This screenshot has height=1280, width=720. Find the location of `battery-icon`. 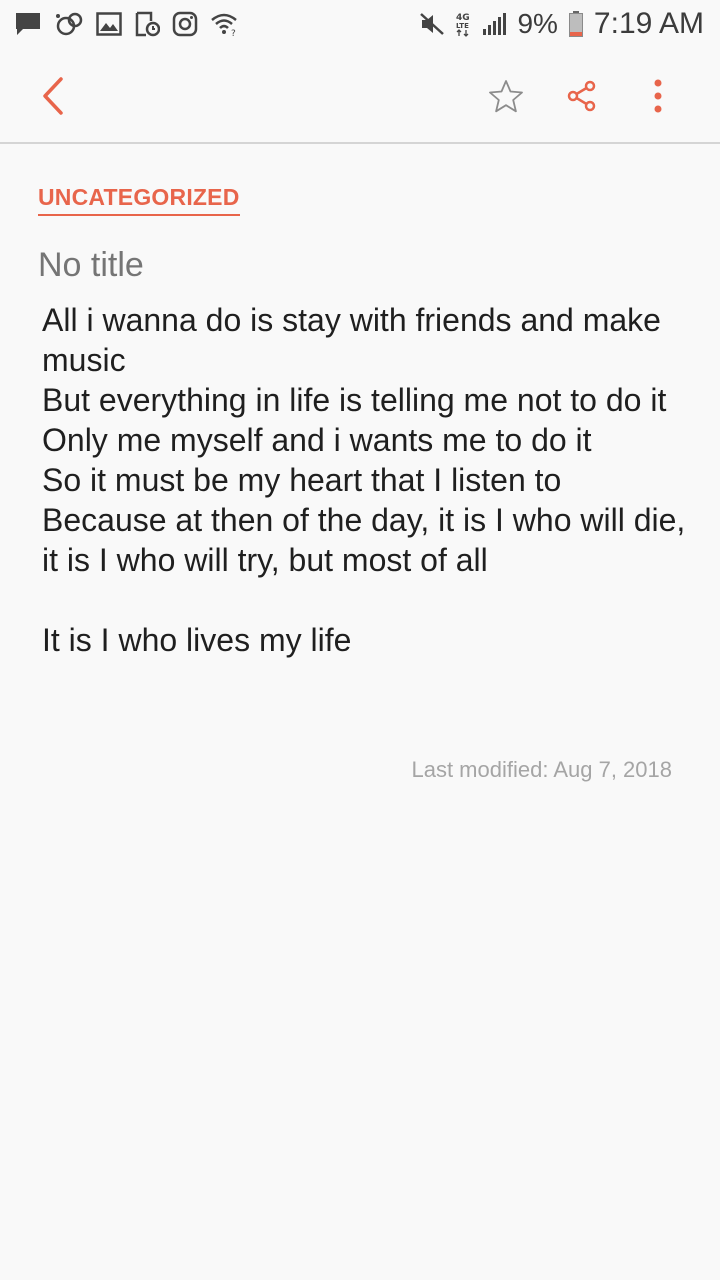

battery-icon is located at coordinates (575, 24).